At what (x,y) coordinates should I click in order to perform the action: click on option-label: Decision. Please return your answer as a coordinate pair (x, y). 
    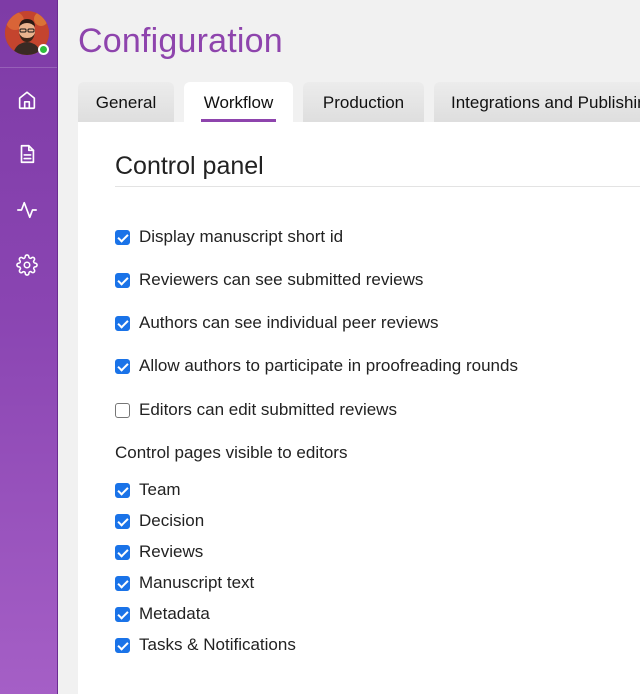
    Looking at the image, I should click on (172, 520).